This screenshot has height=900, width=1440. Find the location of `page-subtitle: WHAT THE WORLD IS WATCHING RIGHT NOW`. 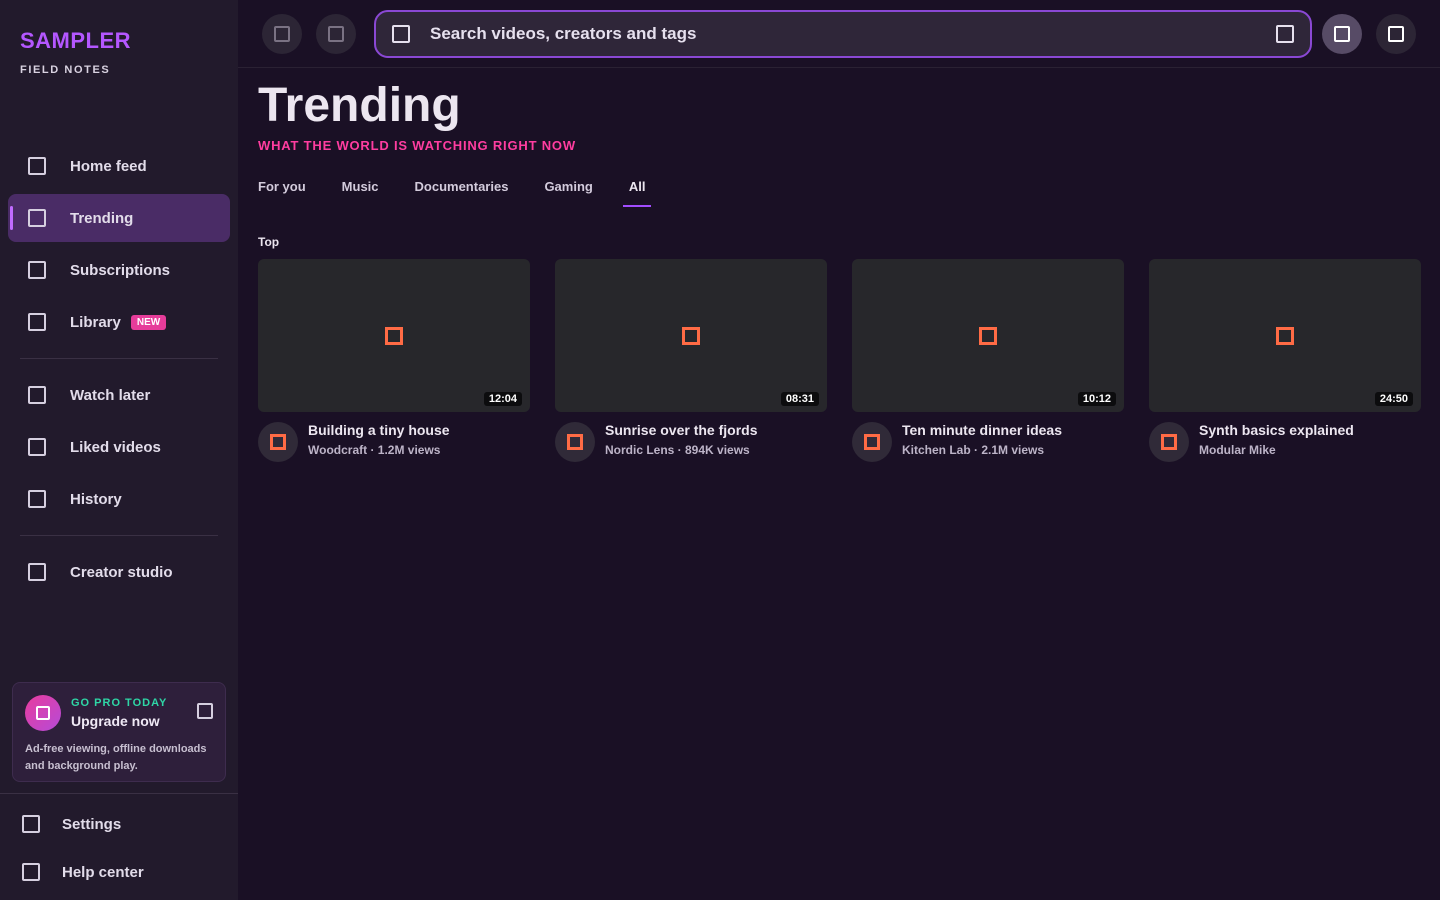

page-subtitle: WHAT THE WORLD IS WATCHING RIGHT NOW is located at coordinates (417, 145).